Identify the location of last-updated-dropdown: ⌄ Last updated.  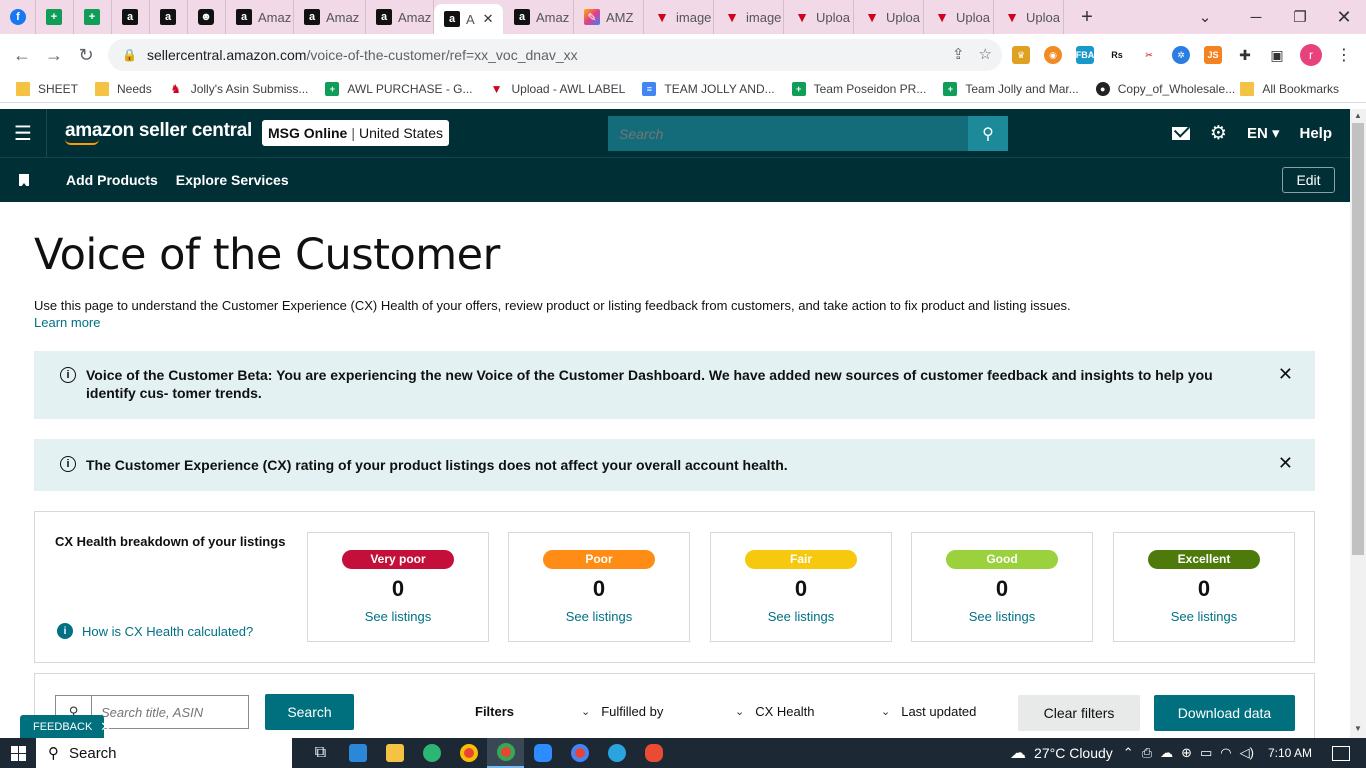
(928, 711).